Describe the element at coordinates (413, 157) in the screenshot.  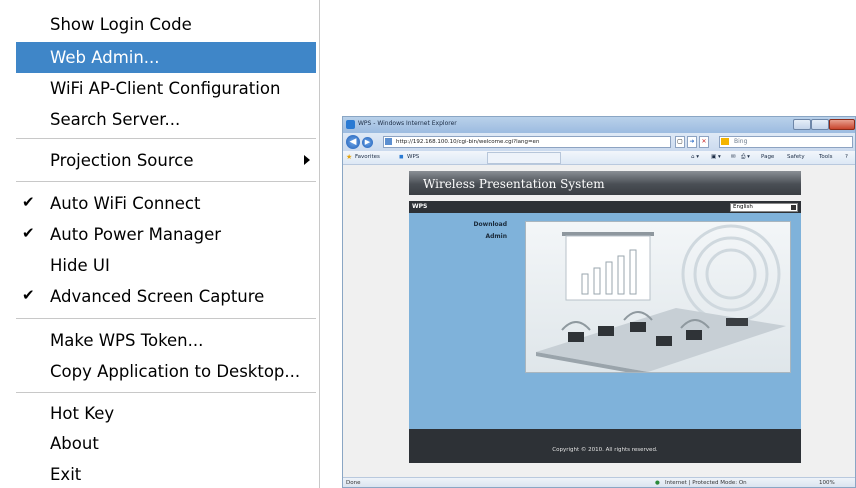
I see `tab-wps: WPS` at that location.